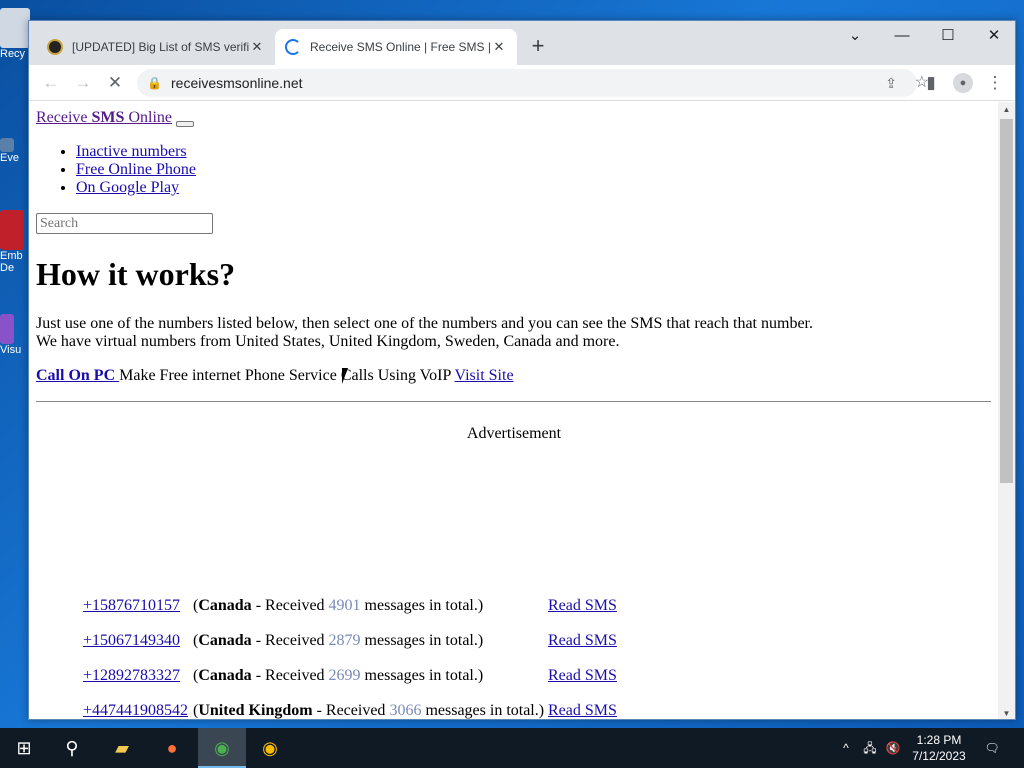 This screenshot has width=1024, height=768. I want to click on scrollbar-thumb, so click(1006, 301).